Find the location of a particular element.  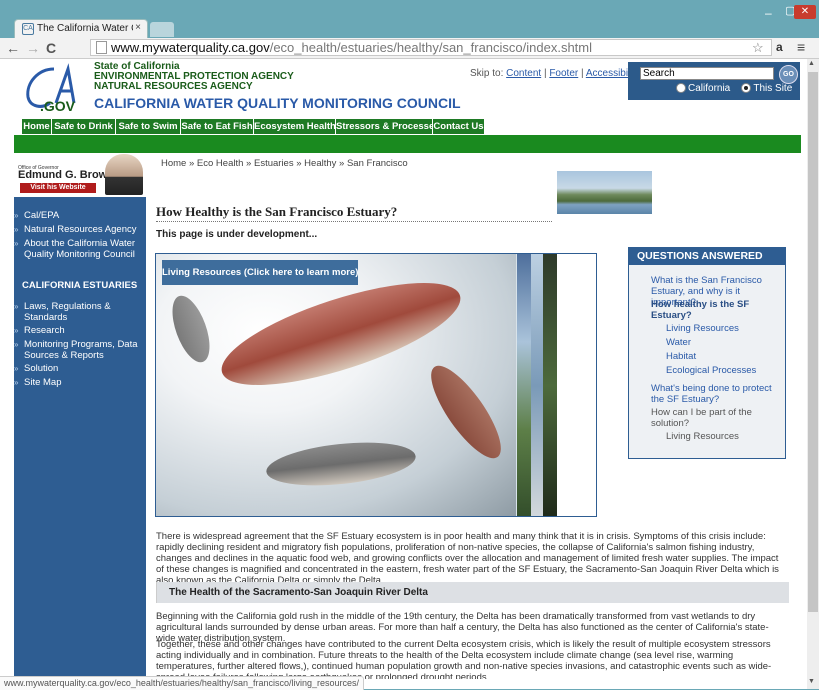

sidebar-item-label: Natural Resources Agency is located at coordinates (80, 229).